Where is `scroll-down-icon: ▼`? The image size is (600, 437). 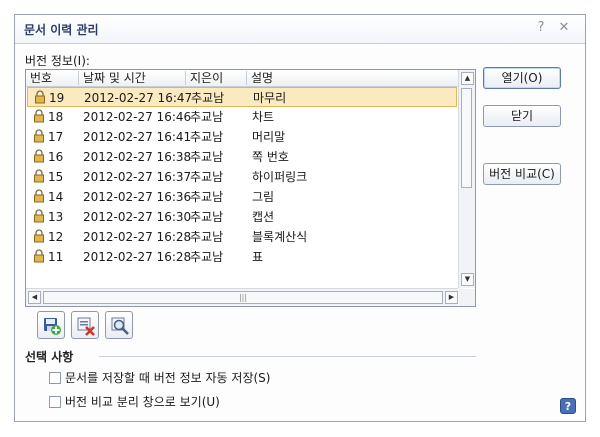 scroll-down-icon: ▼ is located at coordinates (467, 279).